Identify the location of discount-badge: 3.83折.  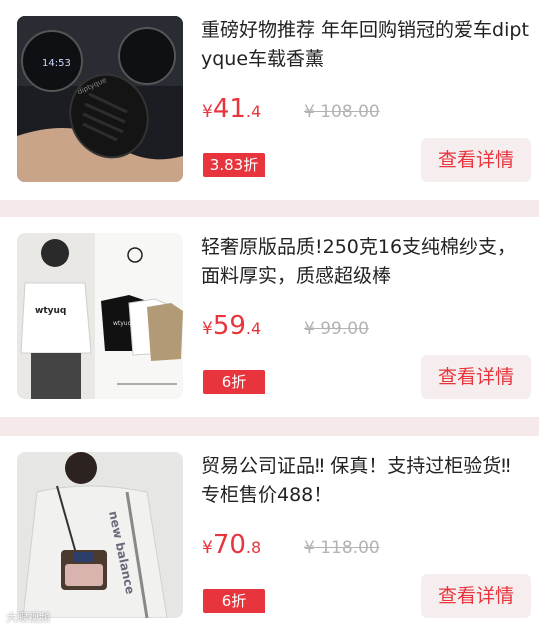
(234, 165).